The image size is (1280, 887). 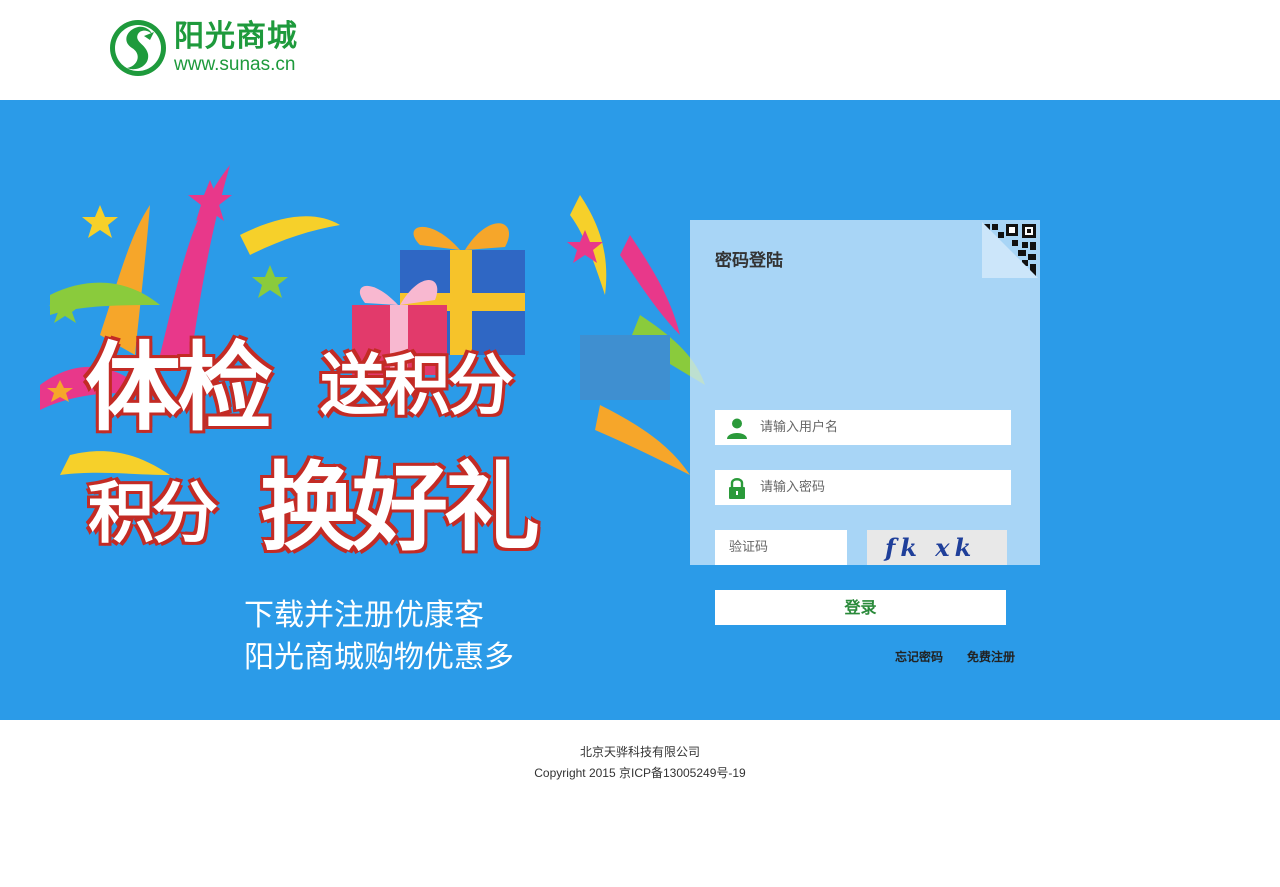 I want to click on login-panel: 密码登陆 fk xk 登录 忘记密码 免费注册, so click(x=865, y=442).